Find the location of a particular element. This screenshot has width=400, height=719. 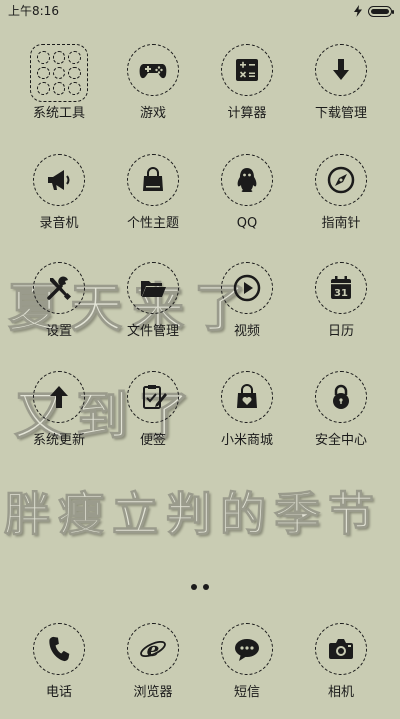

dock-camera: 相机 is located at coordinates (341, 671).